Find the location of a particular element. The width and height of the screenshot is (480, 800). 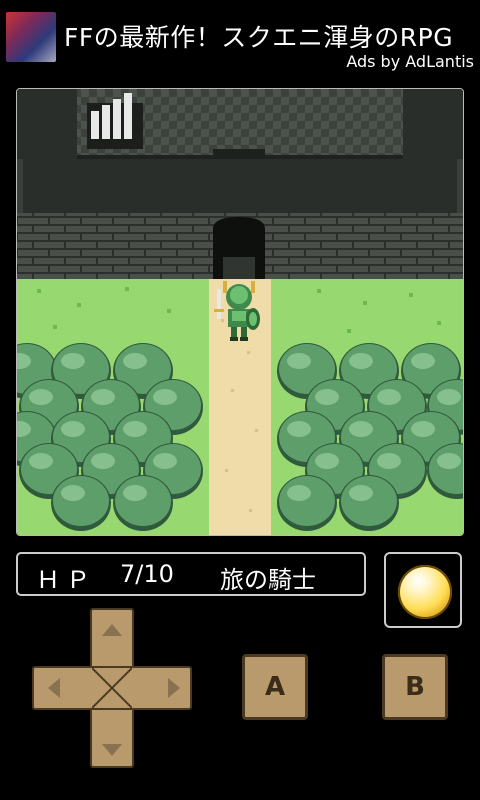

dpad is located at coordinates (112, 688).